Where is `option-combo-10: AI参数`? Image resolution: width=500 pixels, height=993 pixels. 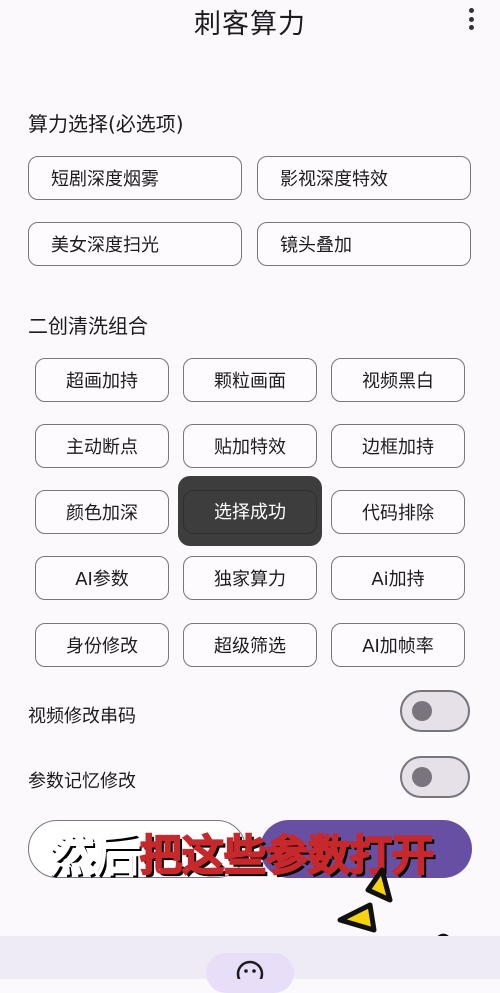 option-combo-10: AI参数 is located at coordinates (102, 578).